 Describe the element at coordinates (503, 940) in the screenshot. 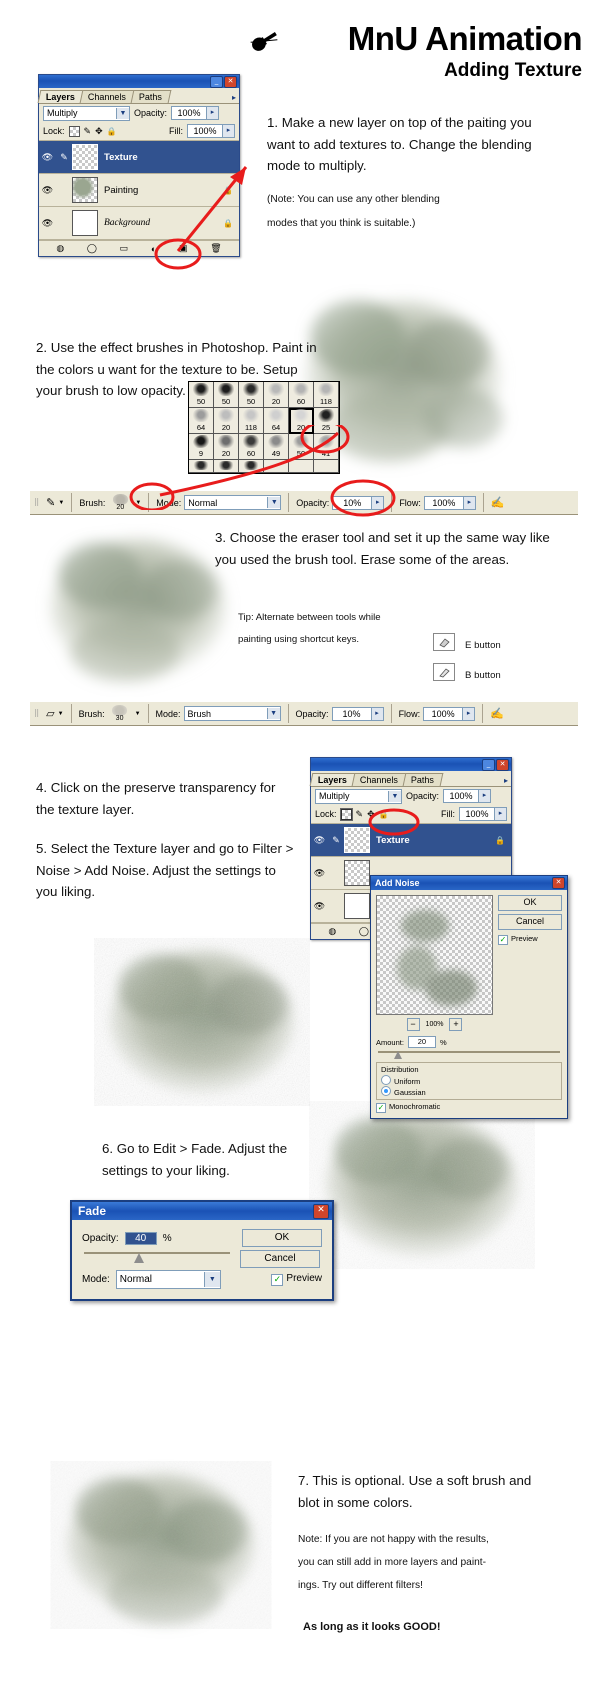

I see `checkbox-icon: ✓` at that location.